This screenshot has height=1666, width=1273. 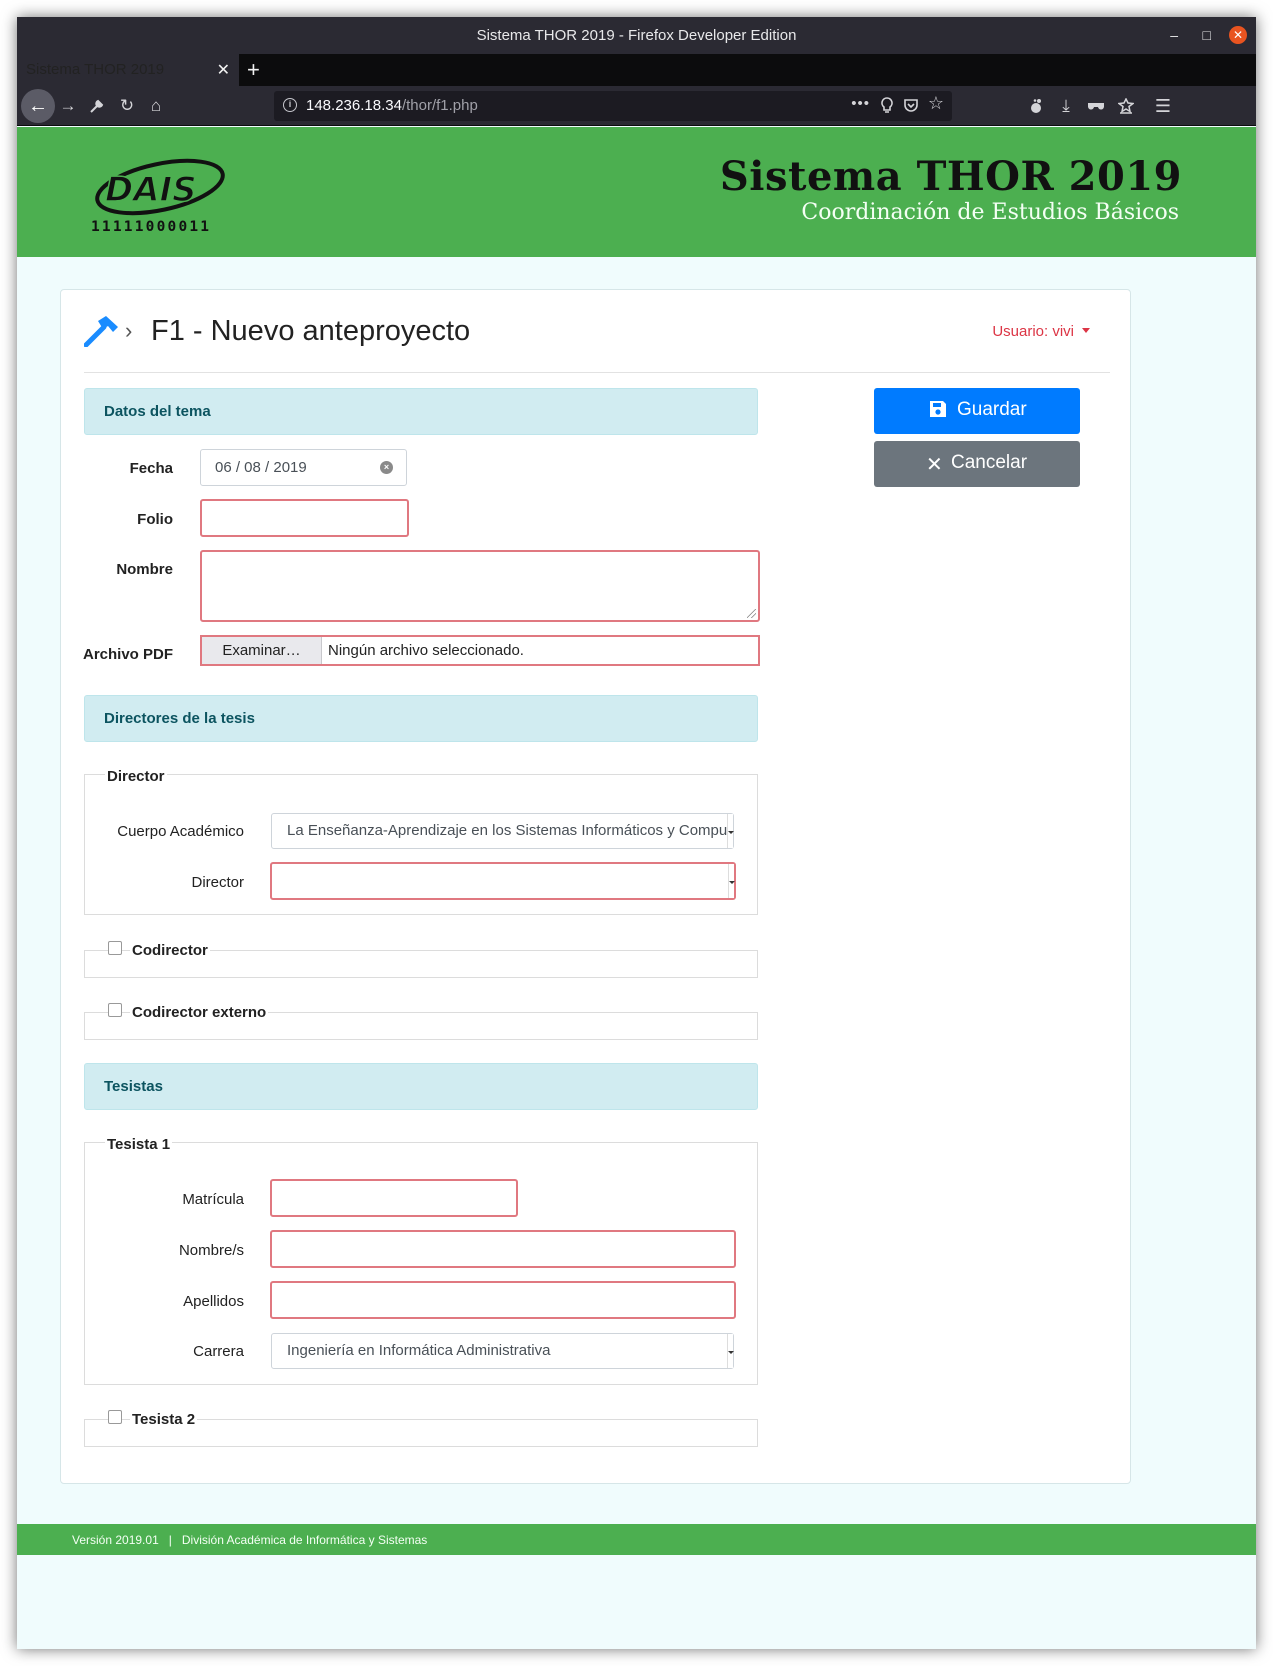 What do you see at coordinates (211, 1250) in the screenshot?
I see `nombres-label: Nombre/s` at bounding box center [211, 1250].